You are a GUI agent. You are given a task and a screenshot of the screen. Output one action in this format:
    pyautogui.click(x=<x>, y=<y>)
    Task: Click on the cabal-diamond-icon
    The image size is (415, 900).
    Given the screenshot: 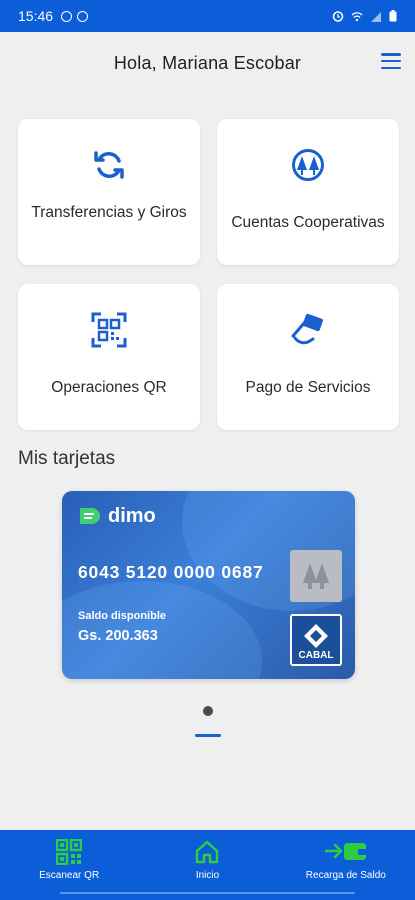 What is the action you would take?
    pyautogui.click(x=316, y=636)
    